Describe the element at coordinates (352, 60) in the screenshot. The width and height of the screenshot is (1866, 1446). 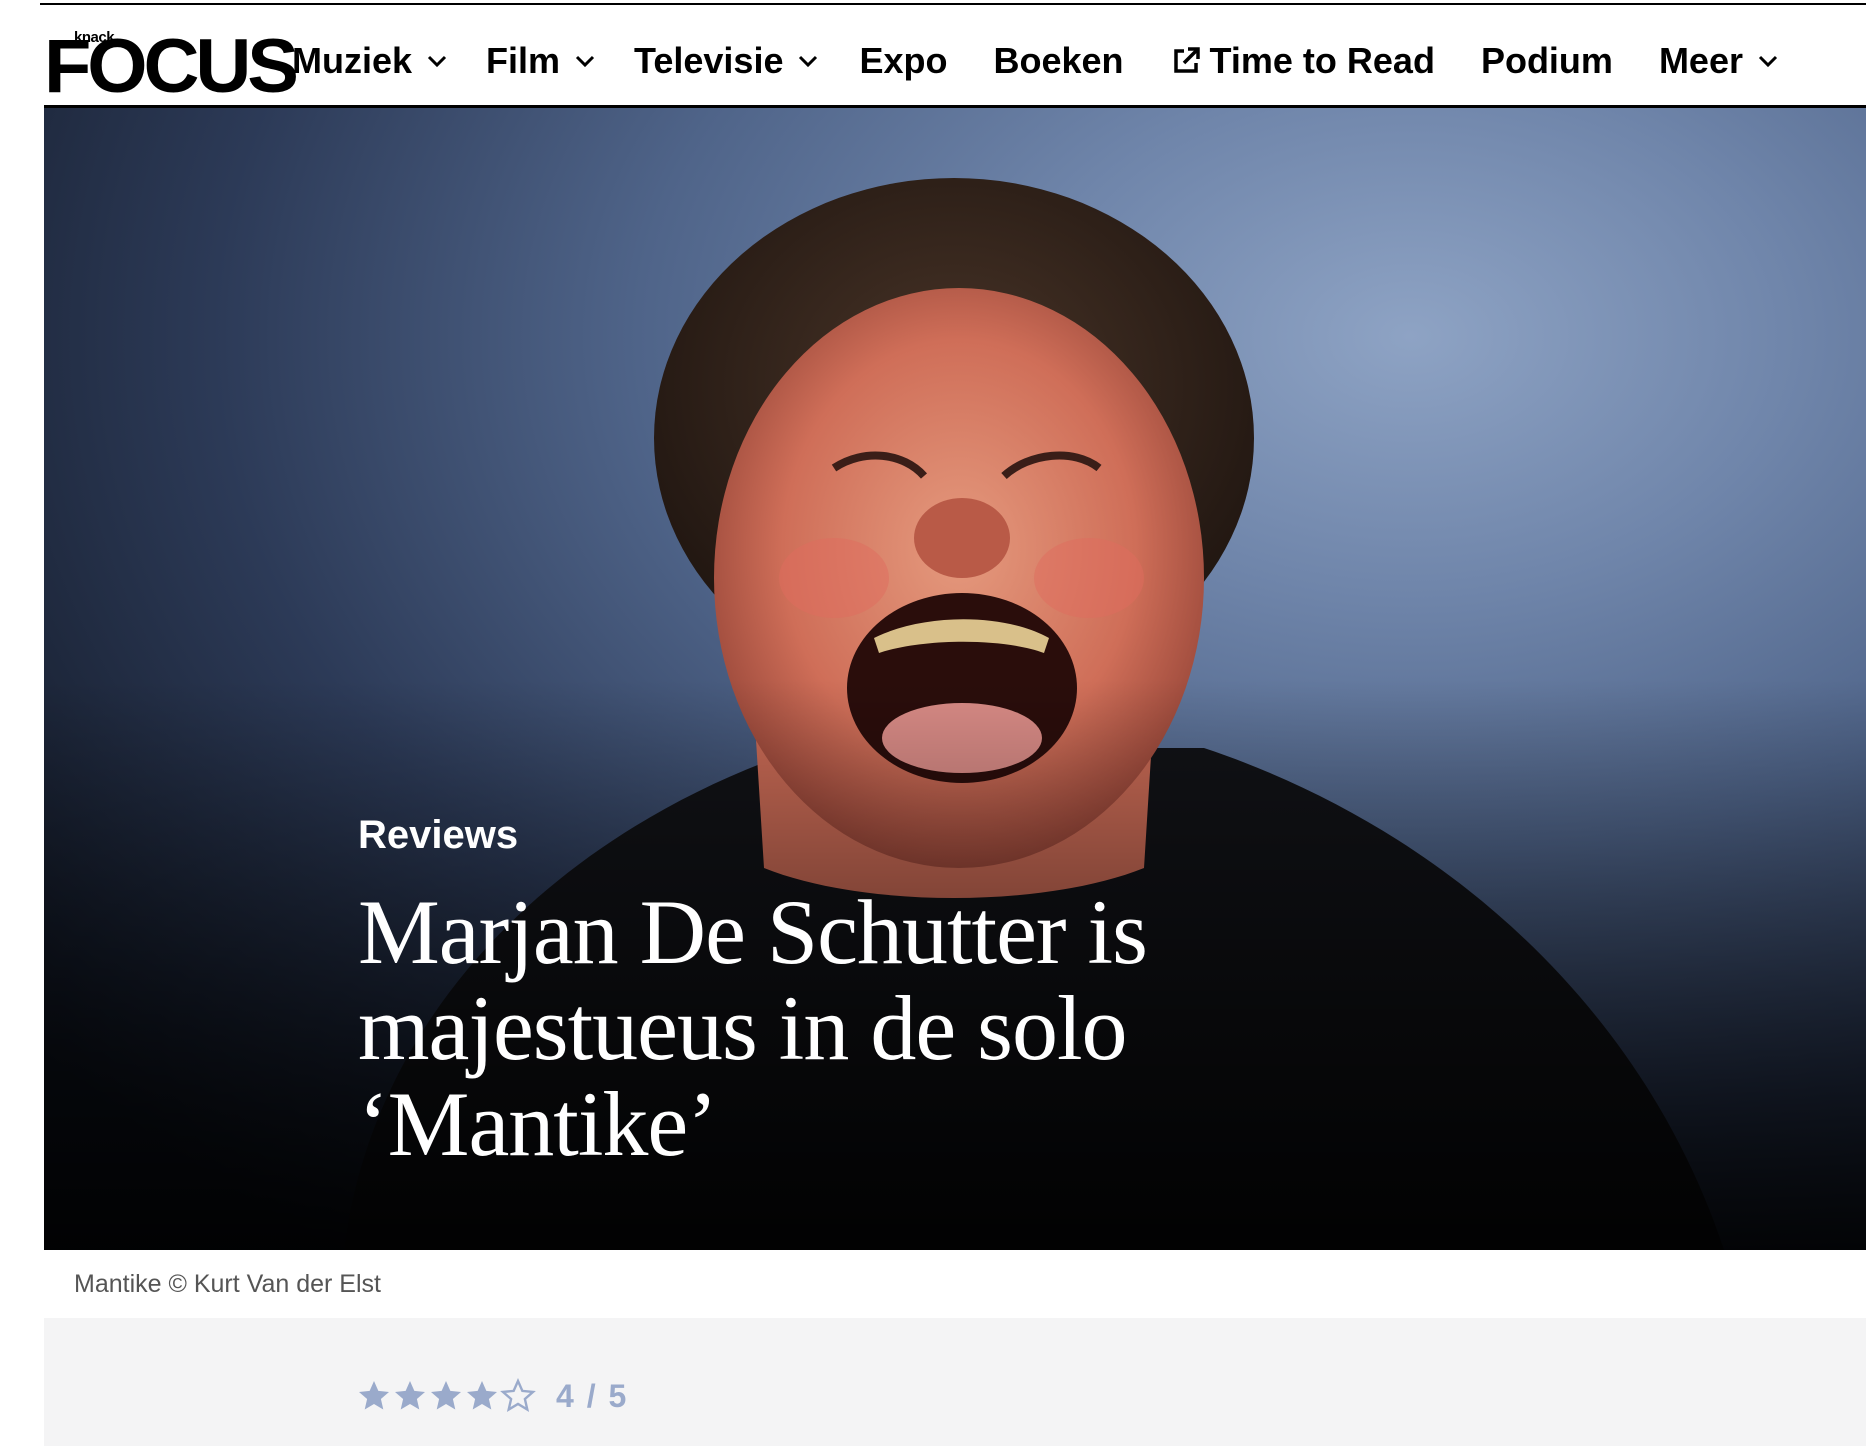
I see `nav-item-label: Muziek` at that location.